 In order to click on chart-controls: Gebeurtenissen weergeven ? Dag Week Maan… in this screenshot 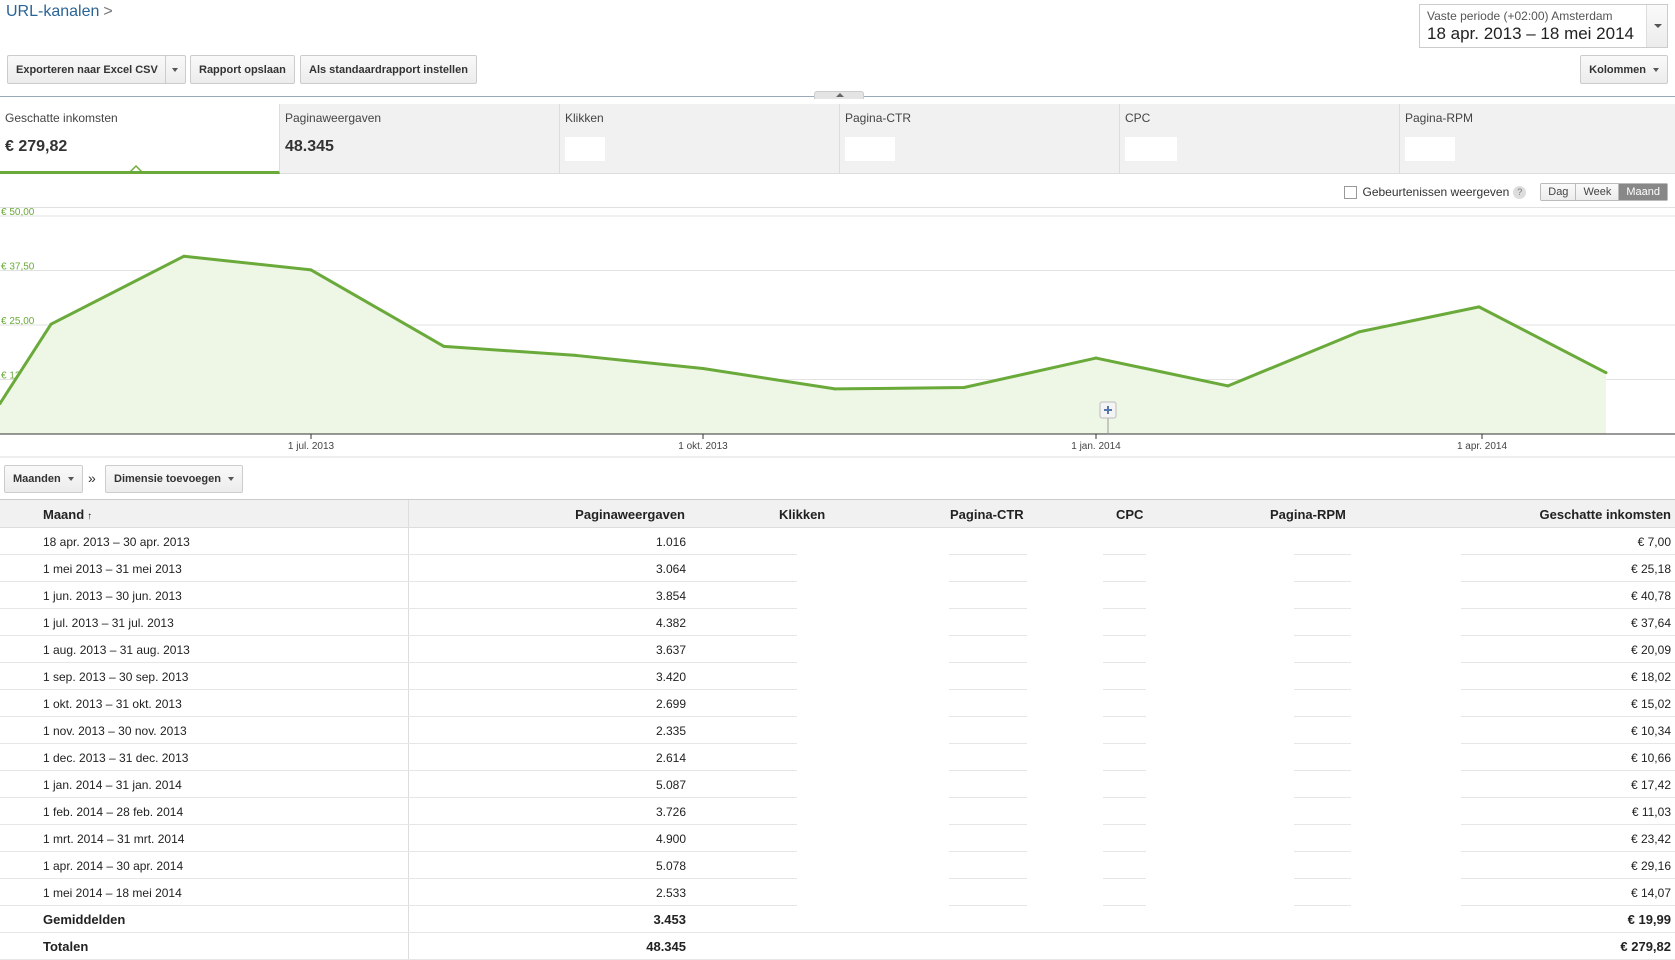, I will do `click(1506, 192)`.